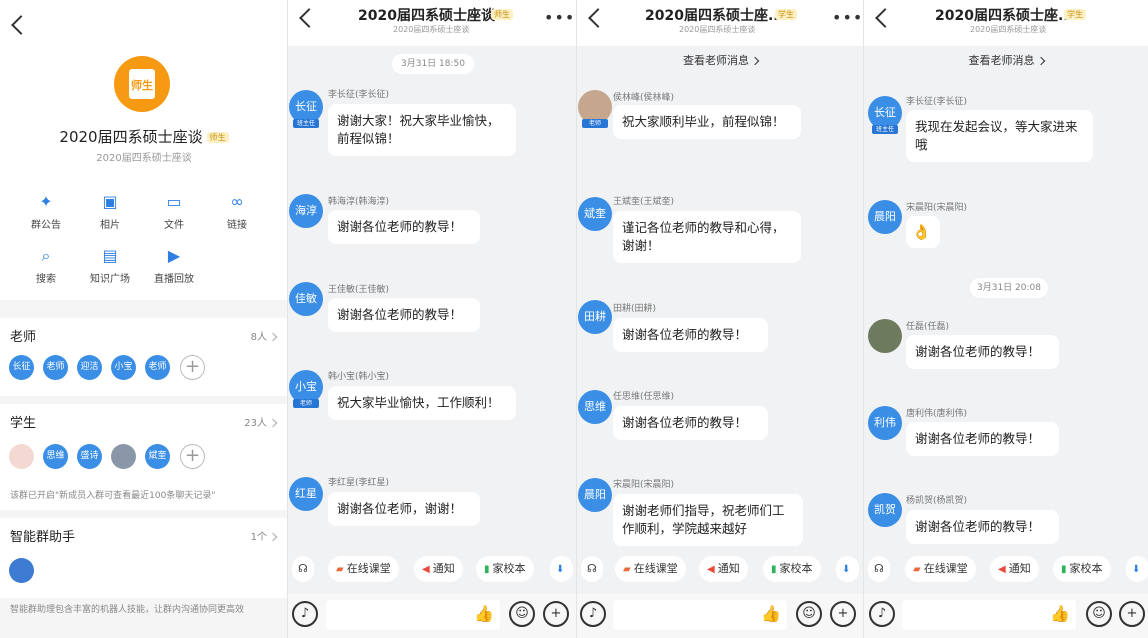  Describe the element at coordinates (46, 265) in the screenshot. I see `fn-search: ⌕ 搜索` at that location.